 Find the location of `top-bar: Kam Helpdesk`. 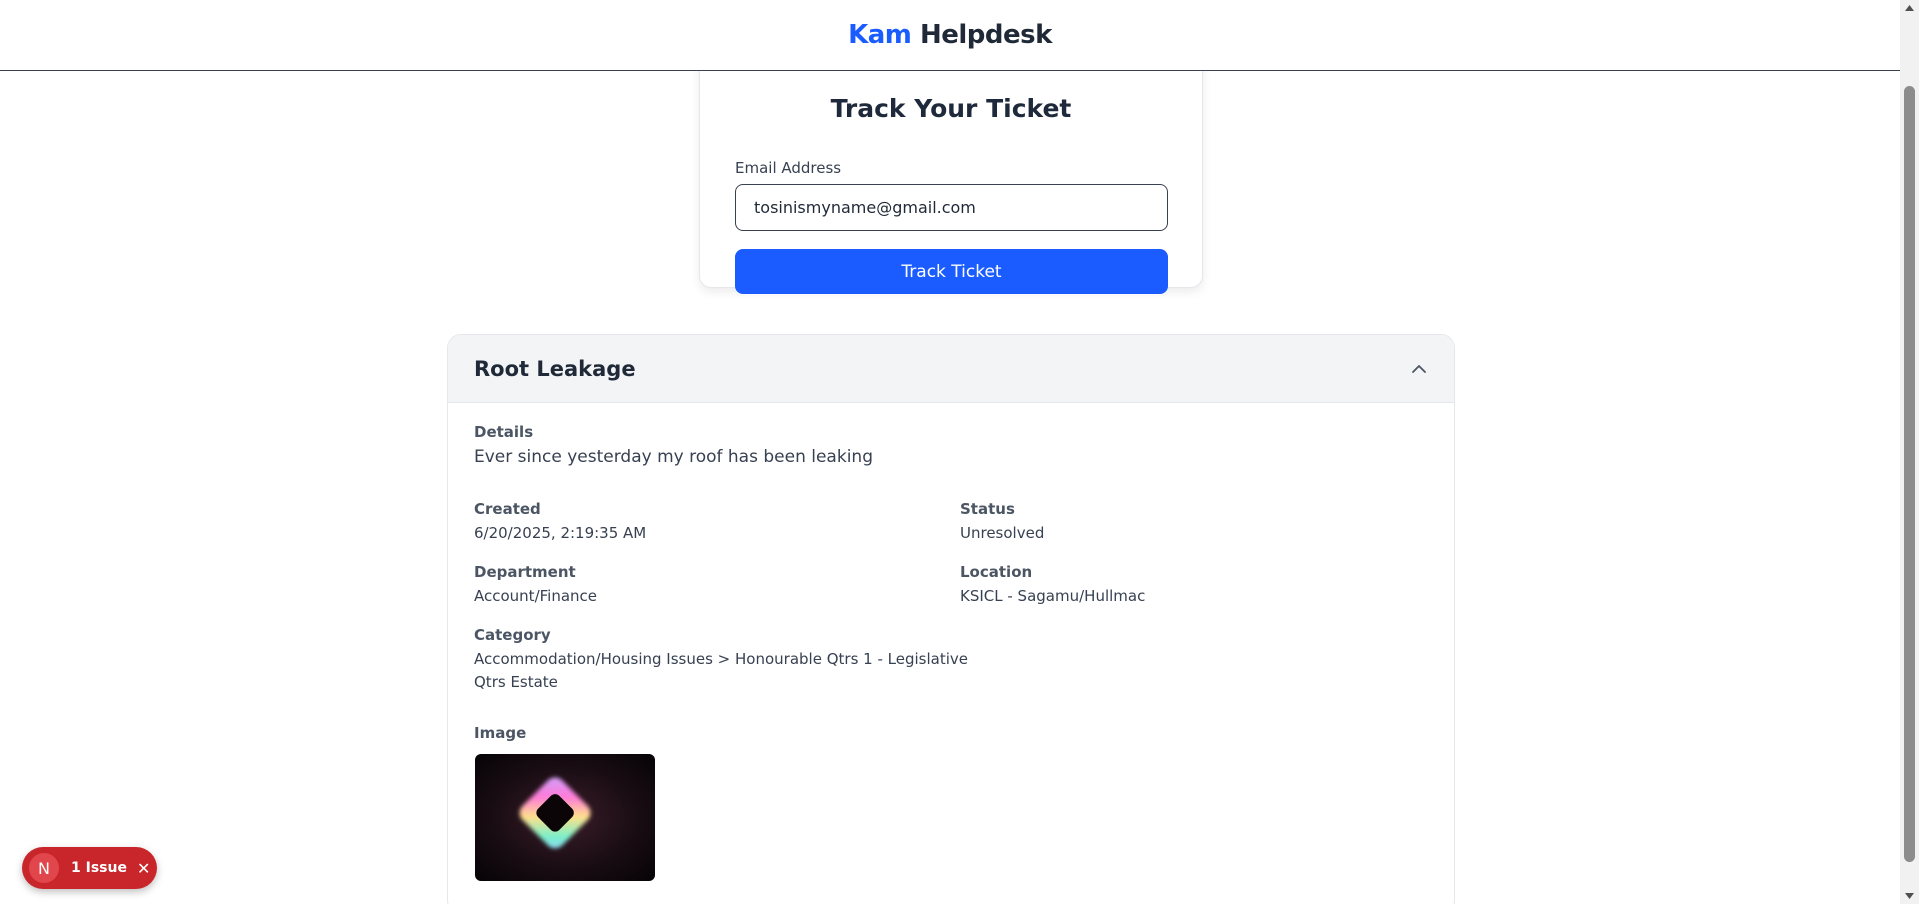

top-bar: Kam Helpdesk is located at coordinates (950, 35).